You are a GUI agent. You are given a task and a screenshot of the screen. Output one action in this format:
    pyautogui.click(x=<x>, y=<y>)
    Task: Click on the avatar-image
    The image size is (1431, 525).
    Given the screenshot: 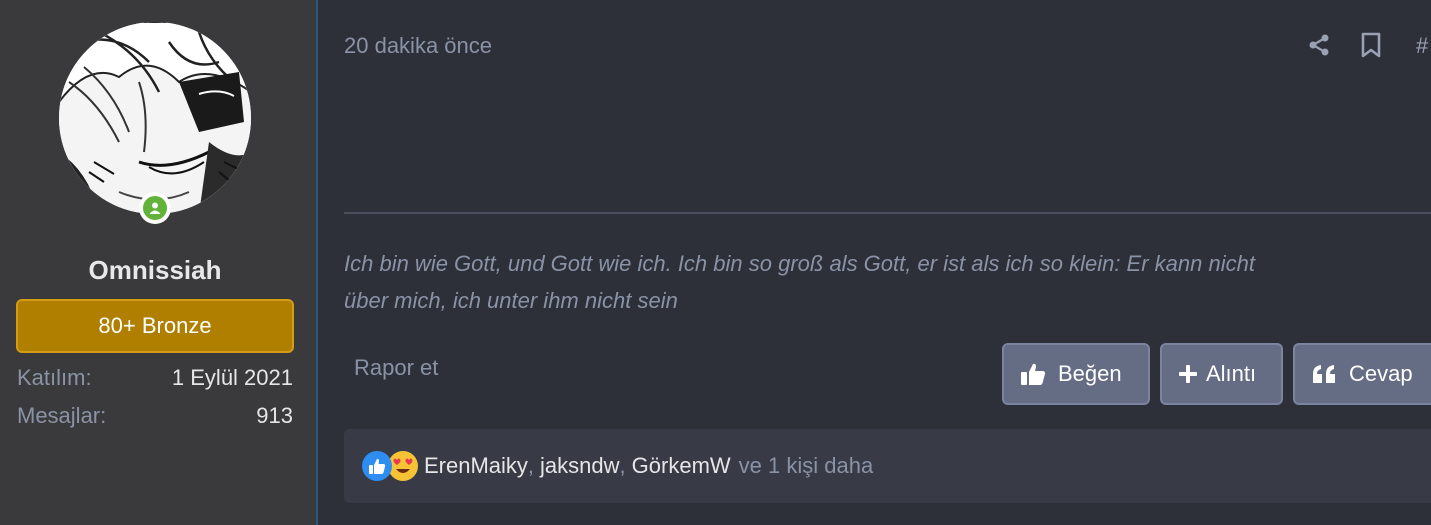 What is the action you would take?
    pyautogui.click(x=155, y=118)
    